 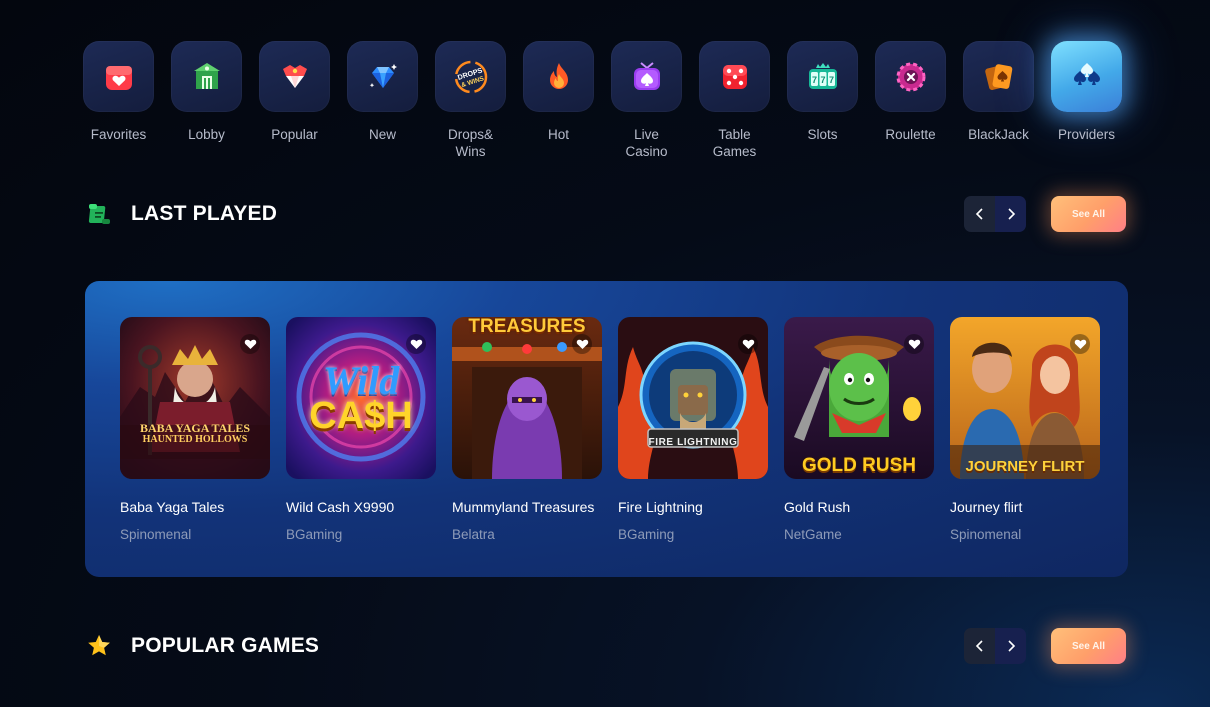 What do you see at coordinates (99, 645) in the screenshot?
I see `star-icon` at bounding box center [99, 645].